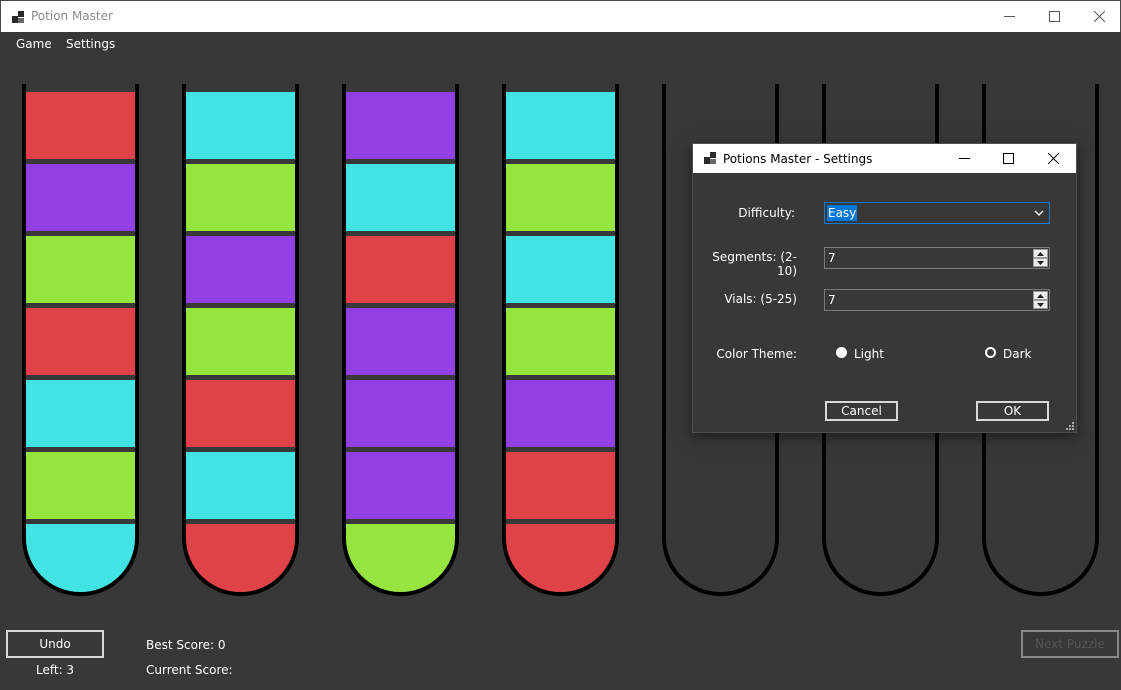  I want to click on dialog-minimize-button, so click(964, 158).